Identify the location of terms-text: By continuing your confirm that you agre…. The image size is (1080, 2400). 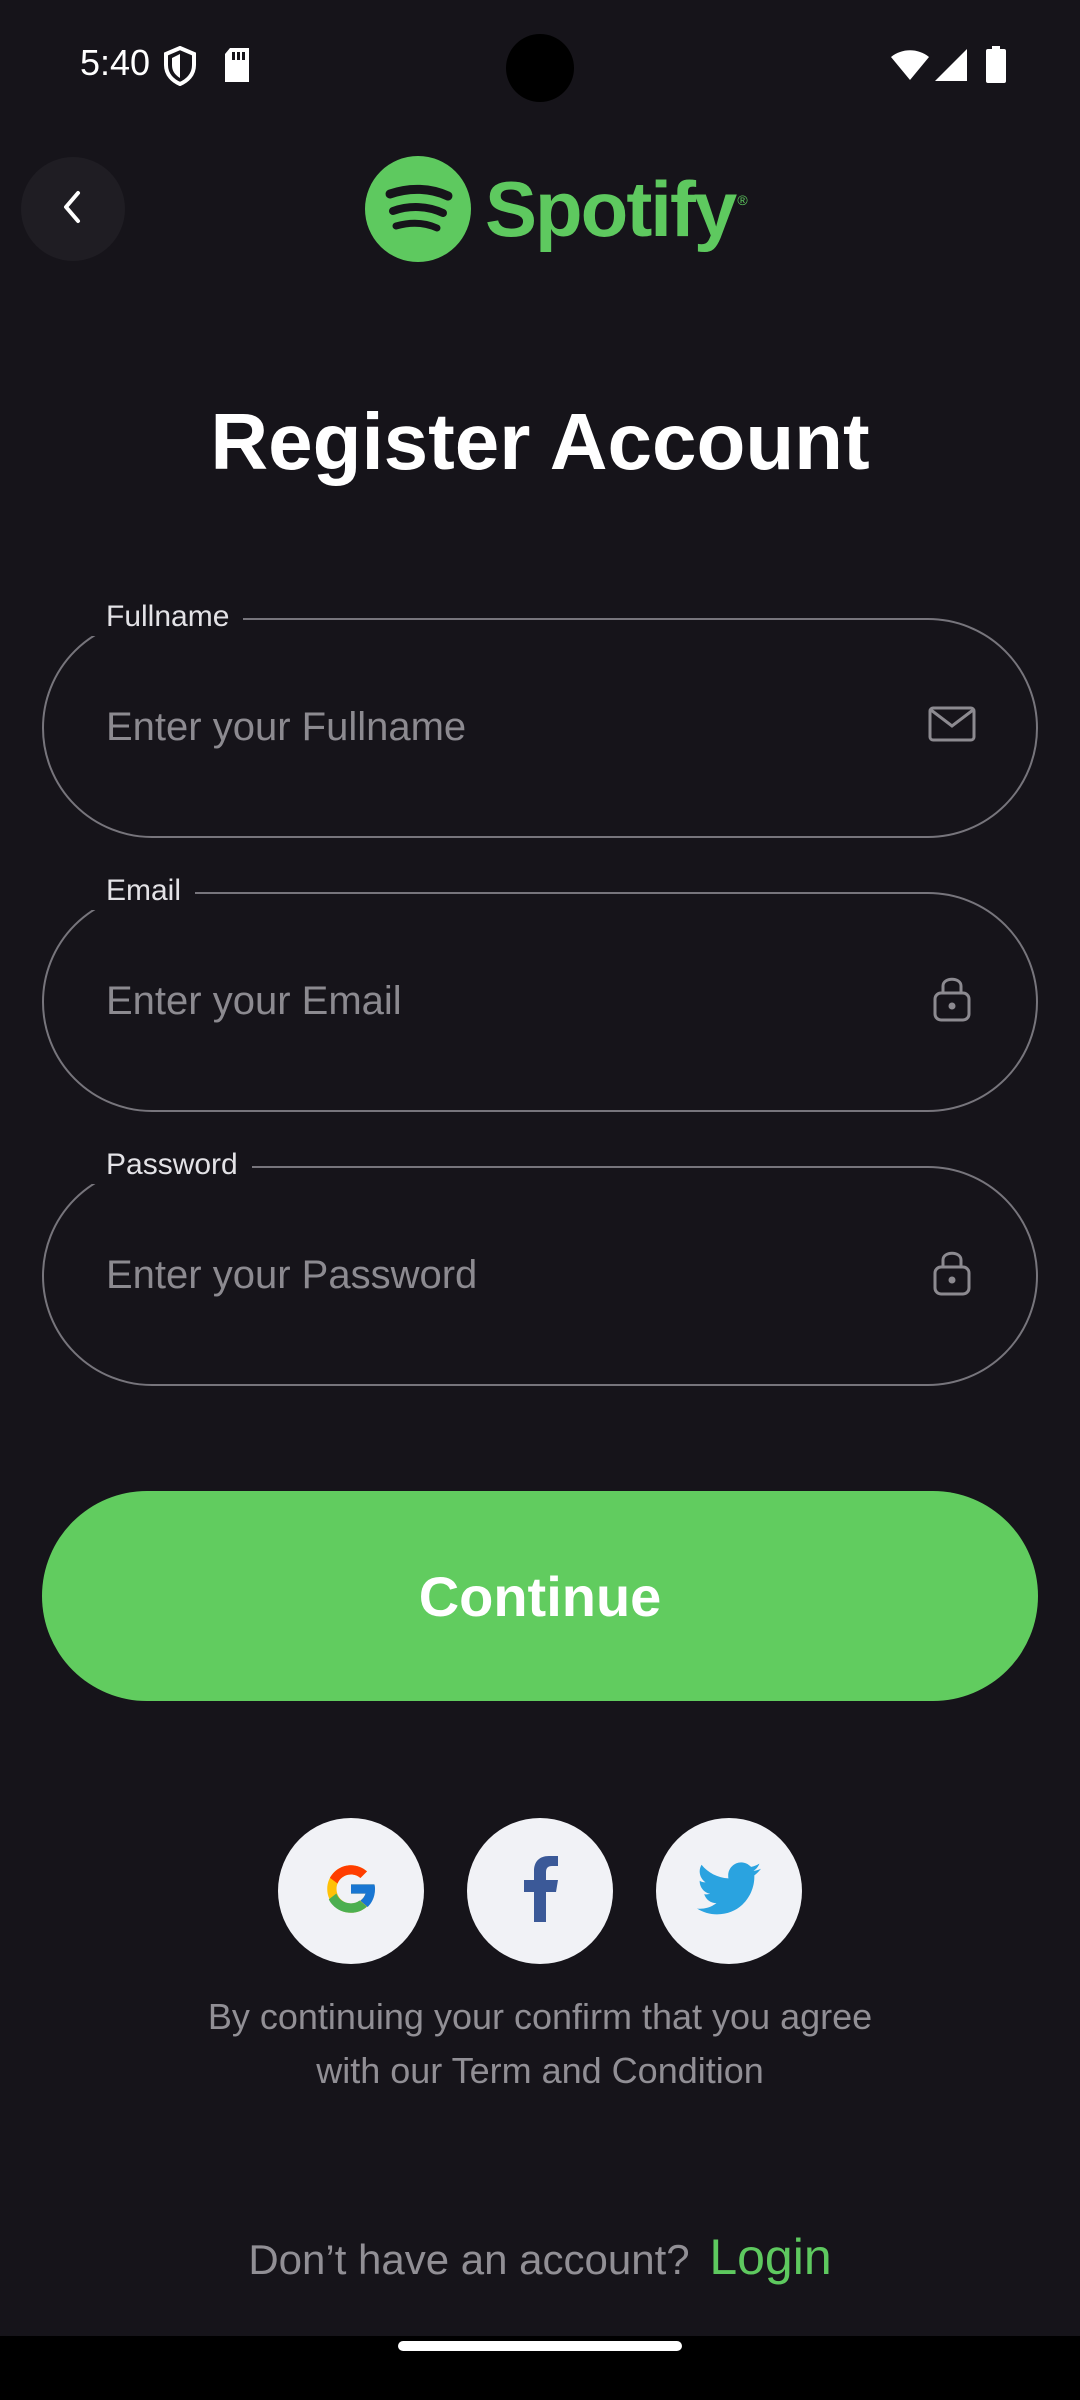
(540, 2044).